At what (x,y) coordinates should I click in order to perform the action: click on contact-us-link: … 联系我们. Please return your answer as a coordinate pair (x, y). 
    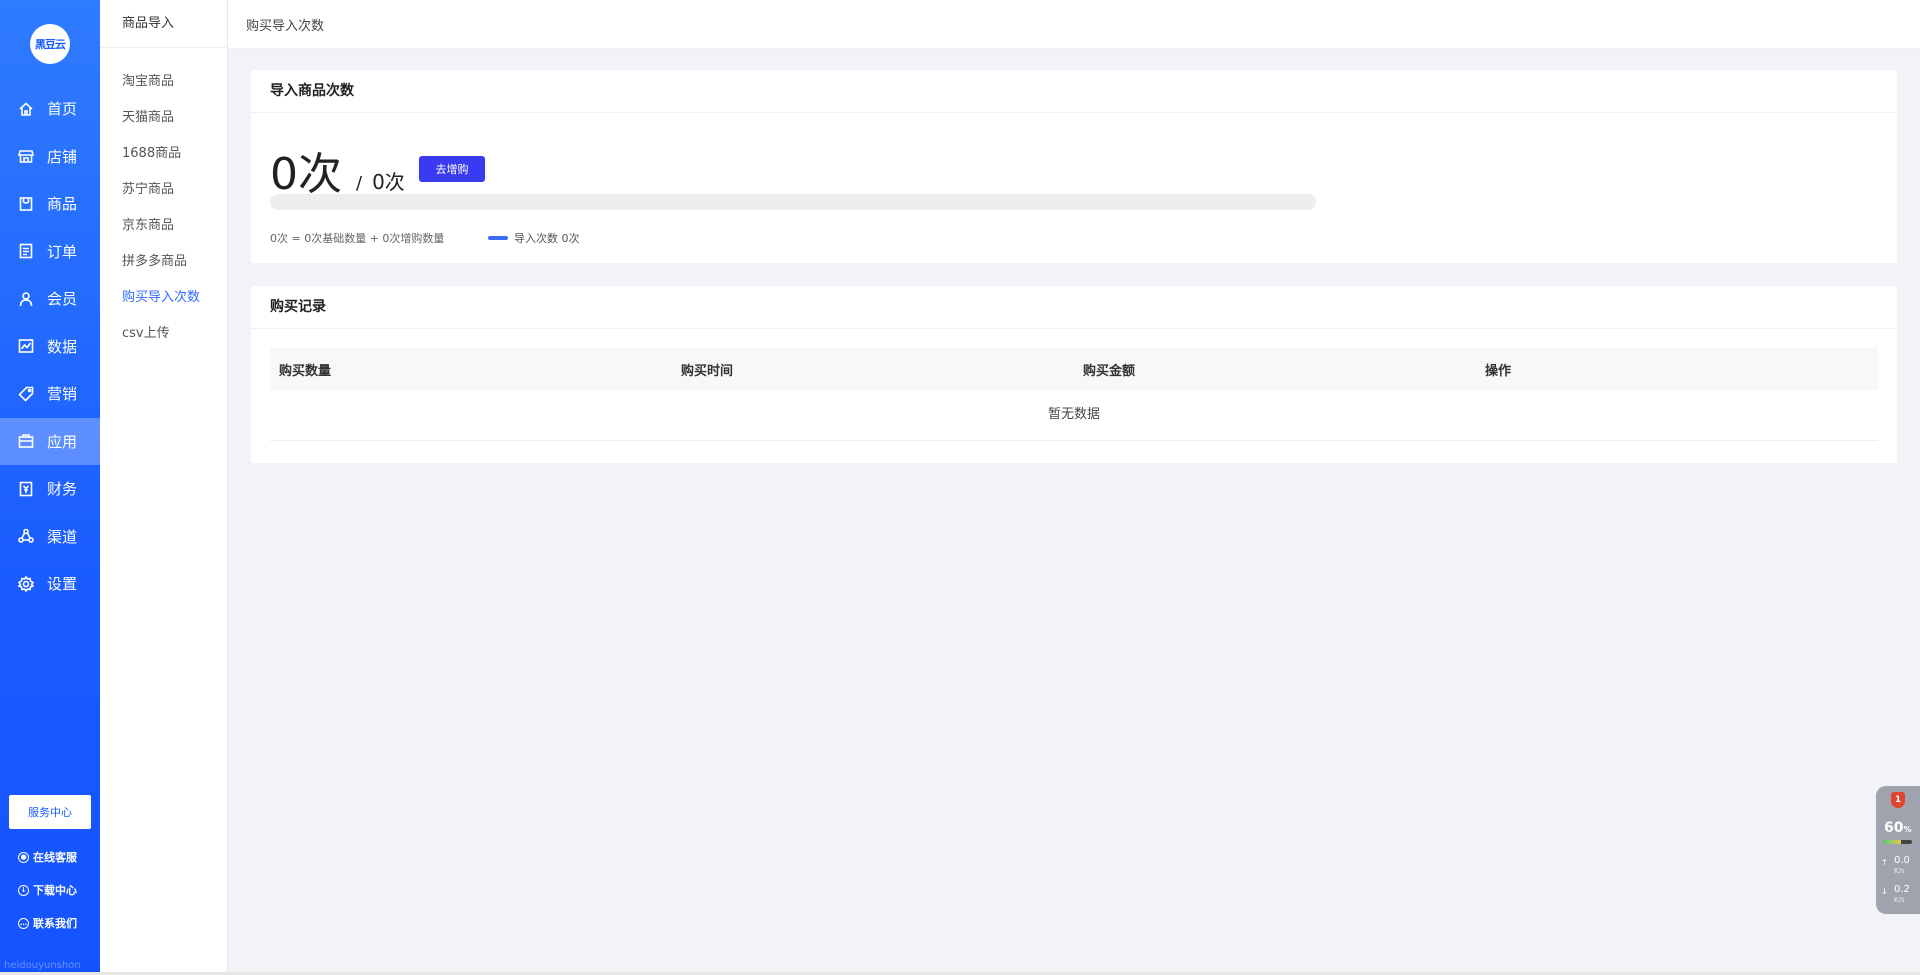
    Looking at the image, I should click on (47, 923).